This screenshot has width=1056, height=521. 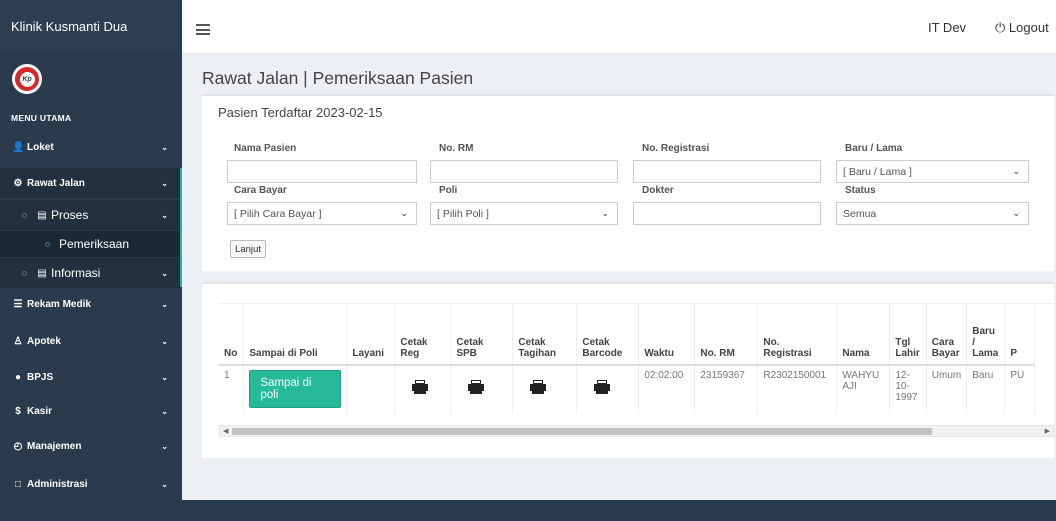 I want to click on sidebar-item-label: Apotek, so click(x=44, y=341).